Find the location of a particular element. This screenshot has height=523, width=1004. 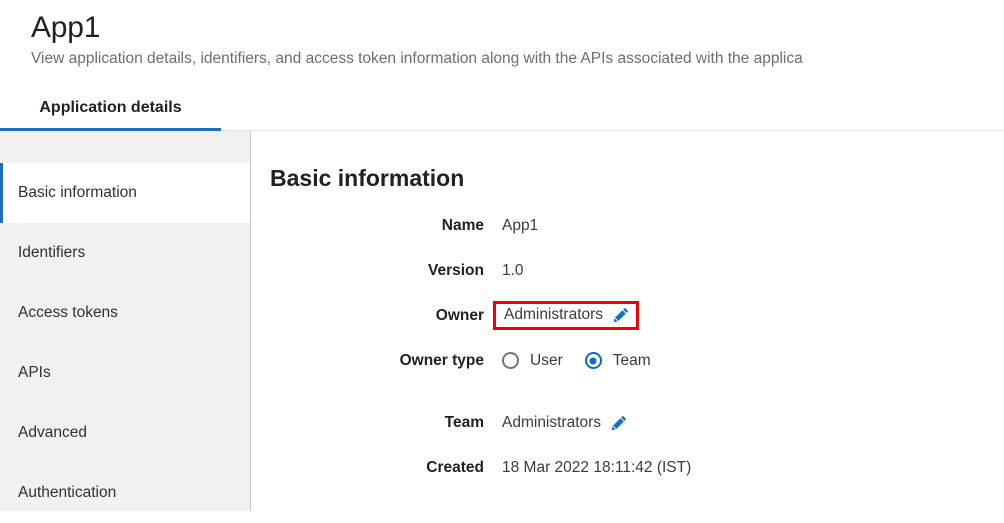

field-label-owner: Owner is located at coordinates (459, 315).